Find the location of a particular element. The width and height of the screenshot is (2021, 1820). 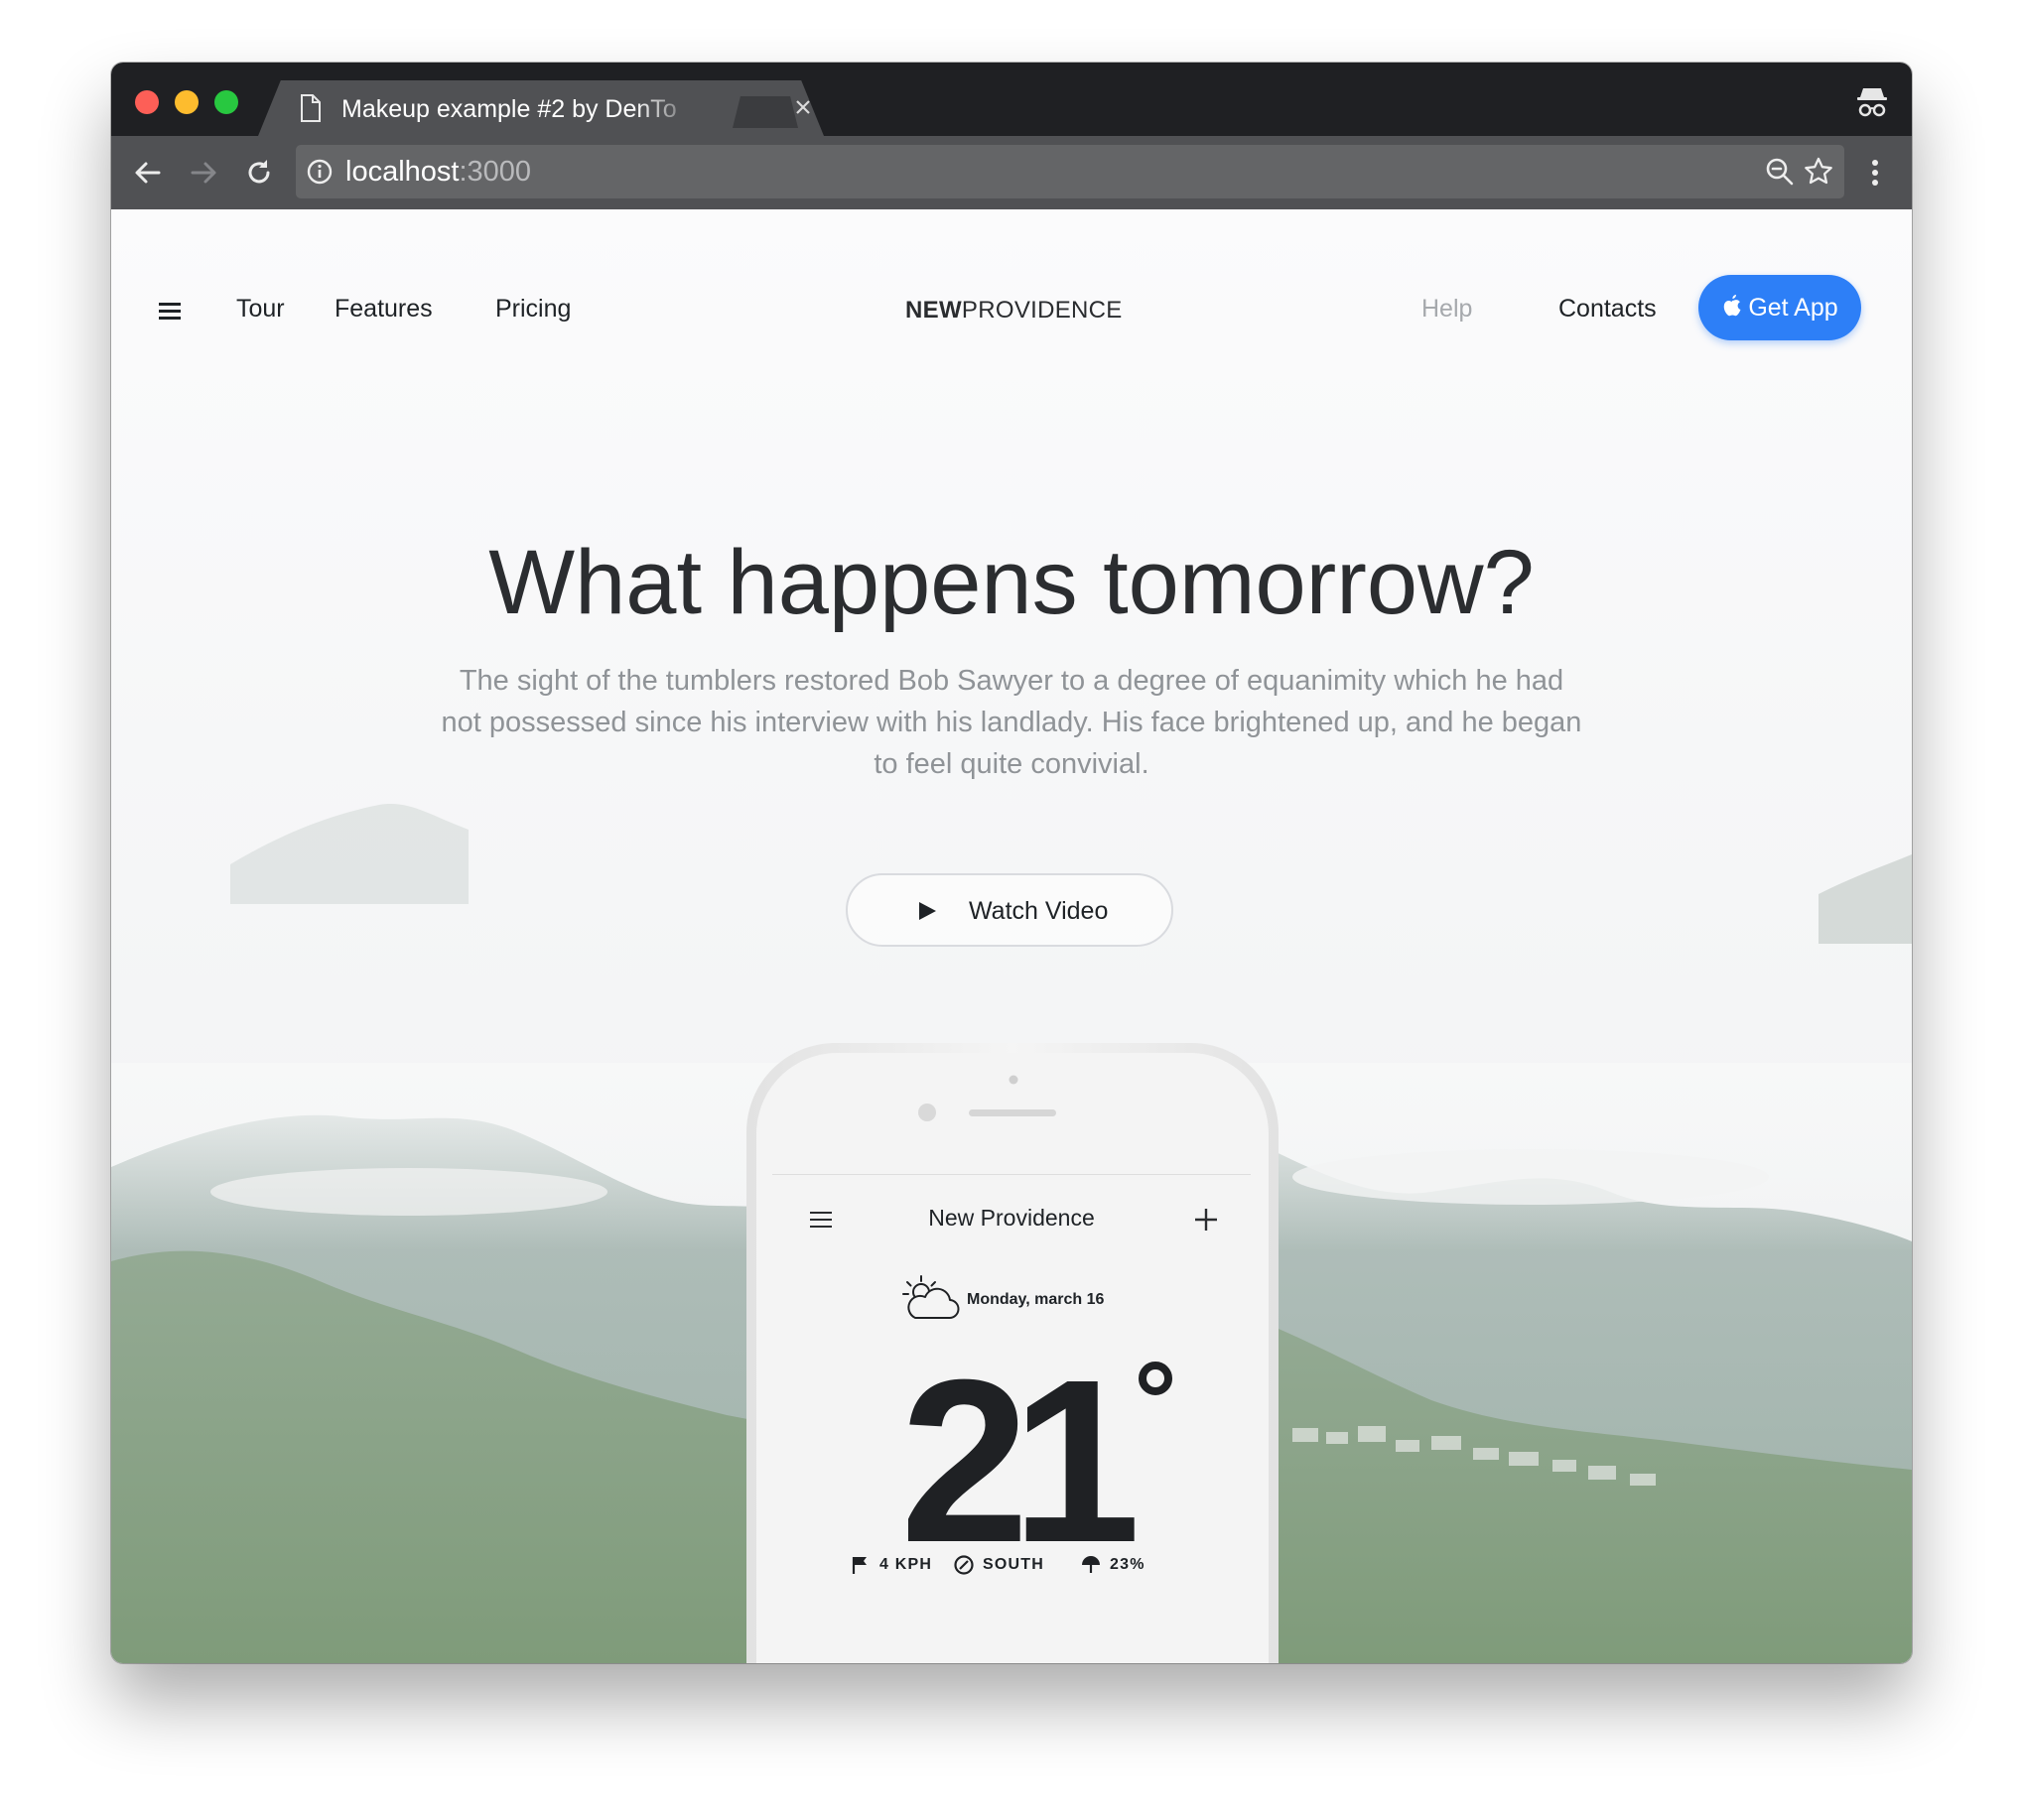

app-temperature: 21 is located at coordinates (1020, 1461).